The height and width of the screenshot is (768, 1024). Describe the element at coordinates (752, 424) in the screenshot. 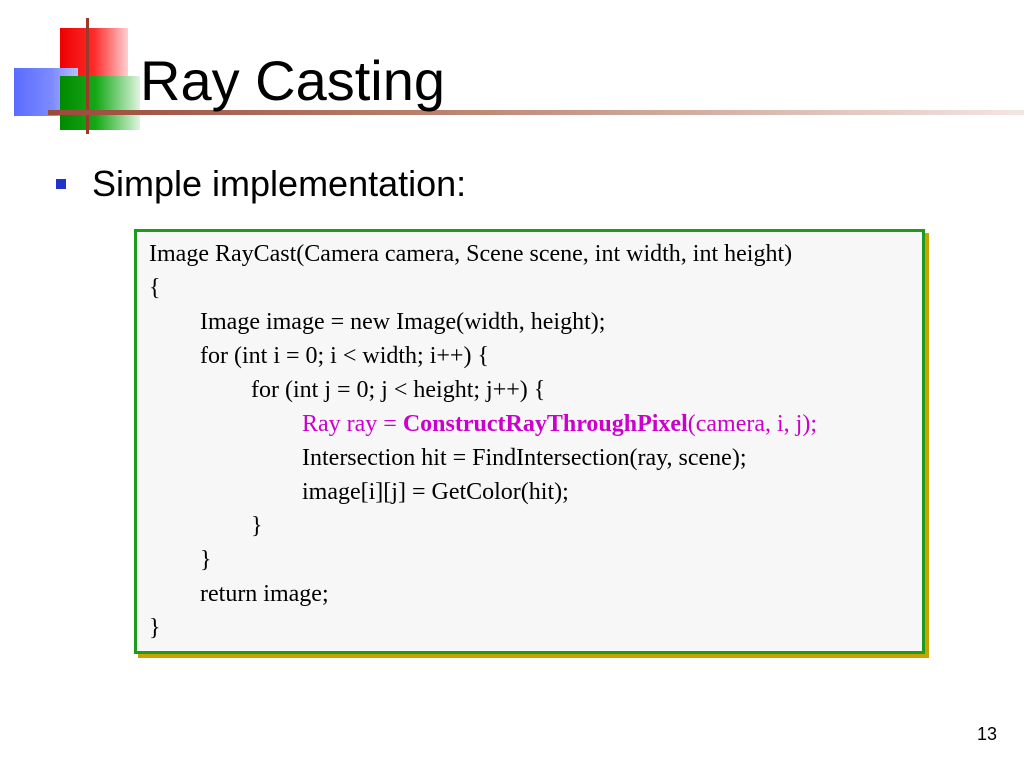

I see `highlight-suffix: (camera, i, j);` at that location.